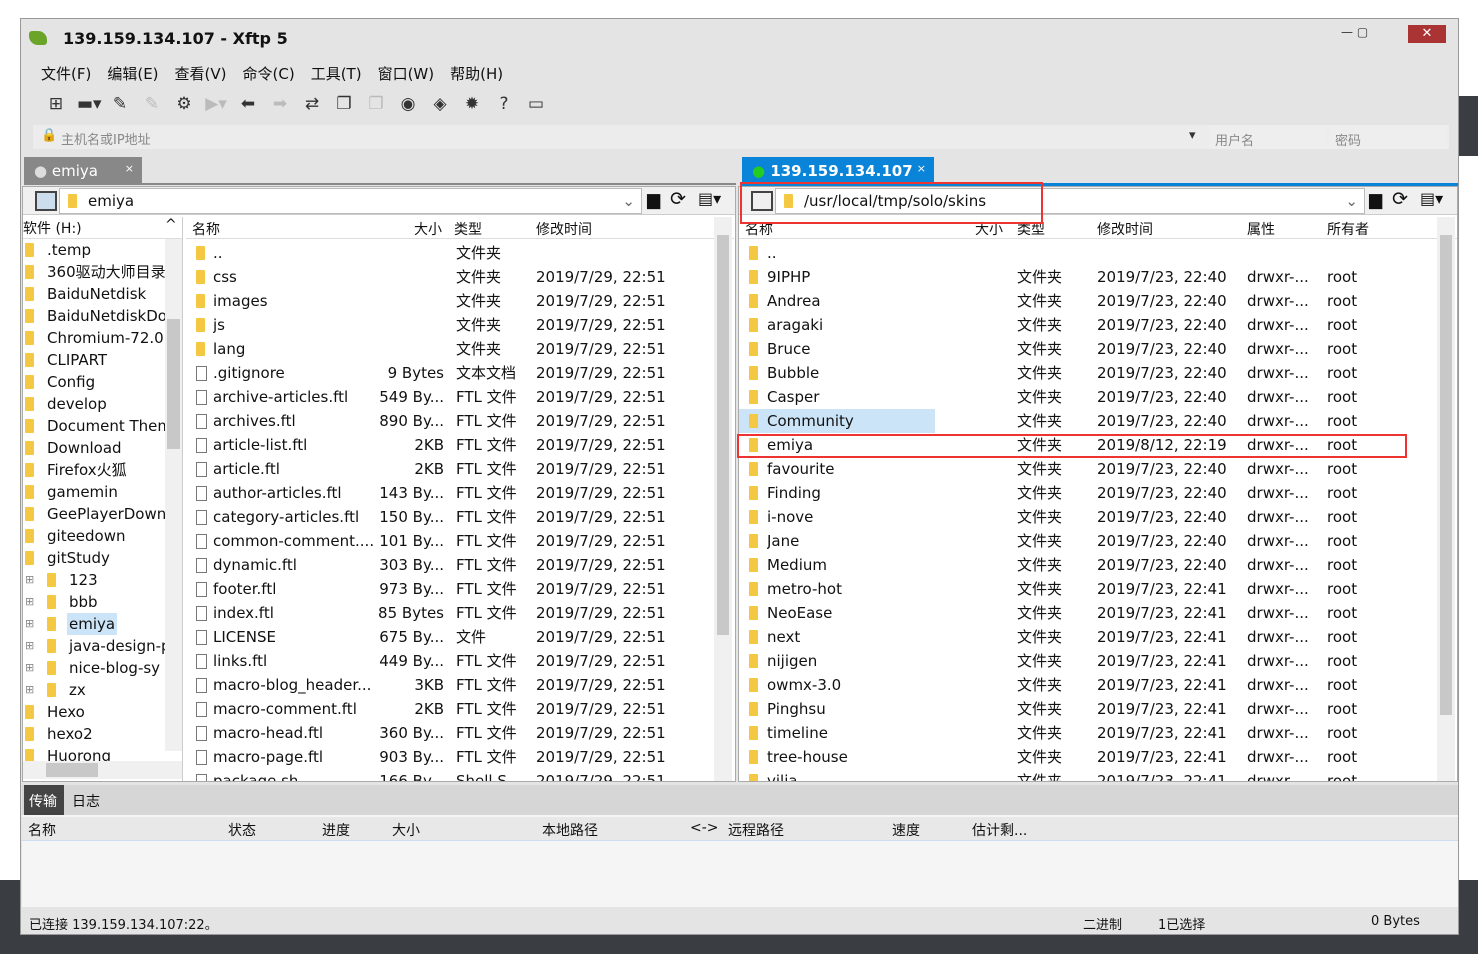 The height and width of the screenshot is (954, 1478). Describe the element at coordinates (1088, 253) in the screenshot. I see `folder-row: ..` at that location.